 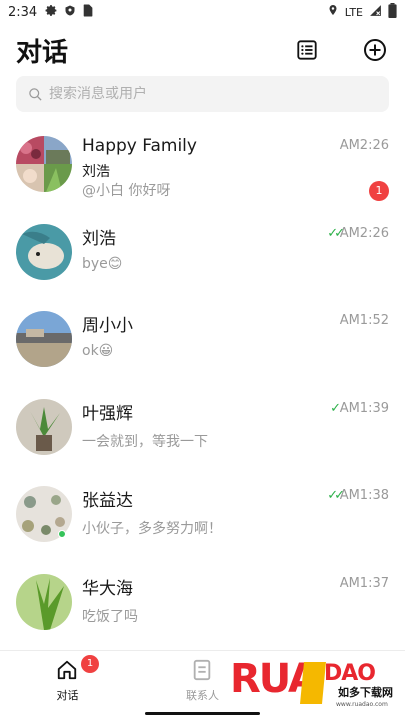 What do you see at coordinates (98, 351) in the screenshot?
I see `chat-last-message: ok😀` at bounding box center [98, 351].